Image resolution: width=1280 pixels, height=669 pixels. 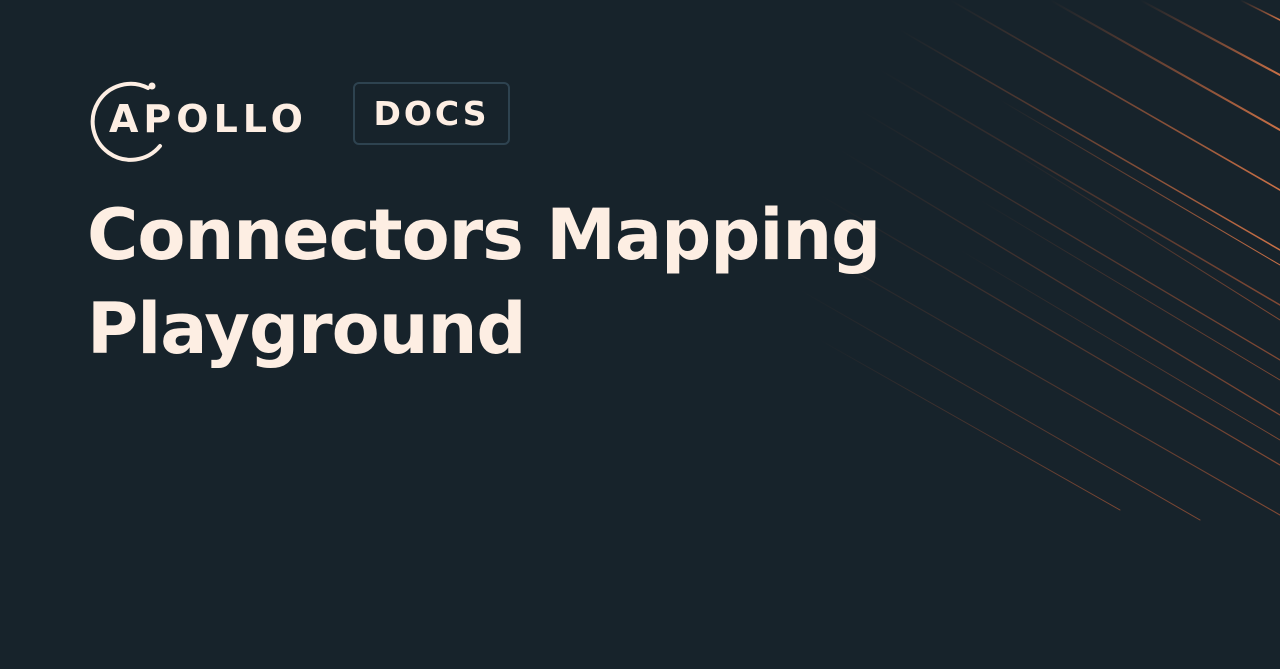 I want to click on brand-name: APOLLO, so click(x=208, y=119).